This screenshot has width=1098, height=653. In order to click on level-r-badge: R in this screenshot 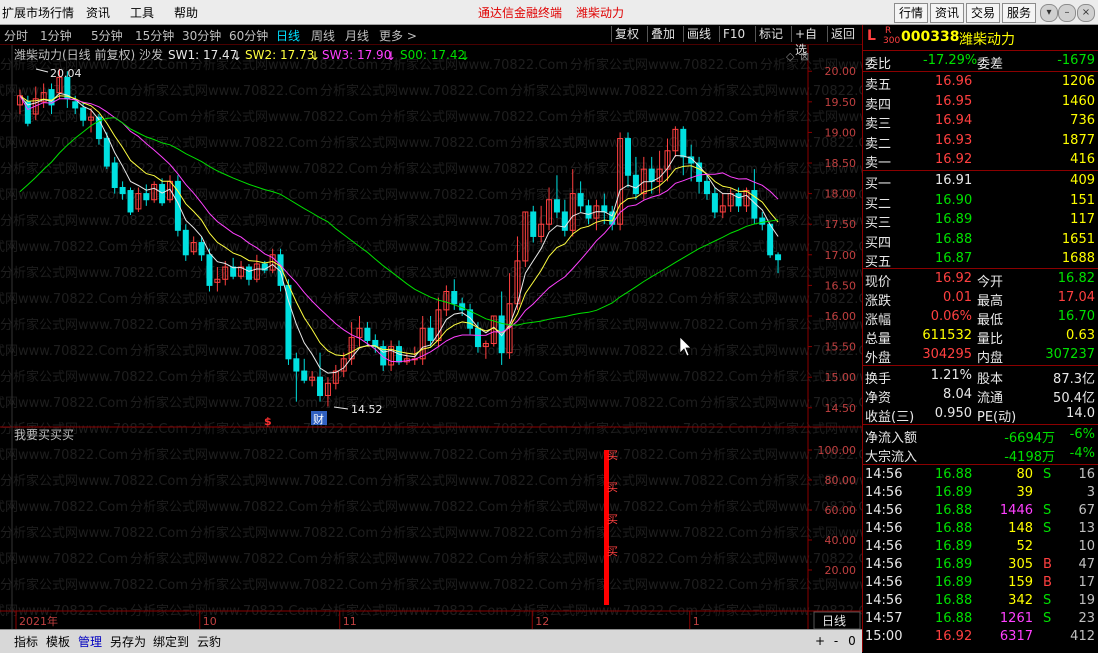, I will do `click(888, 31)`.